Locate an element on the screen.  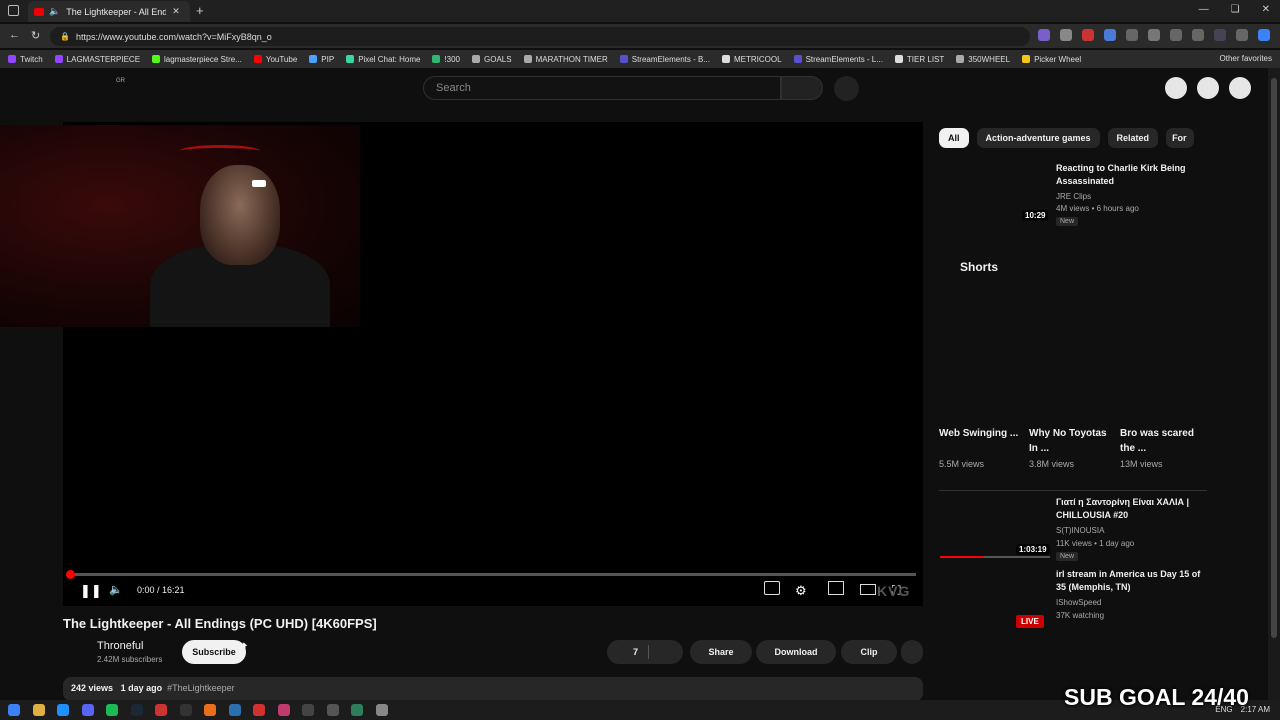
bookmark-item: GOALS is located at coordinates (492, 59).